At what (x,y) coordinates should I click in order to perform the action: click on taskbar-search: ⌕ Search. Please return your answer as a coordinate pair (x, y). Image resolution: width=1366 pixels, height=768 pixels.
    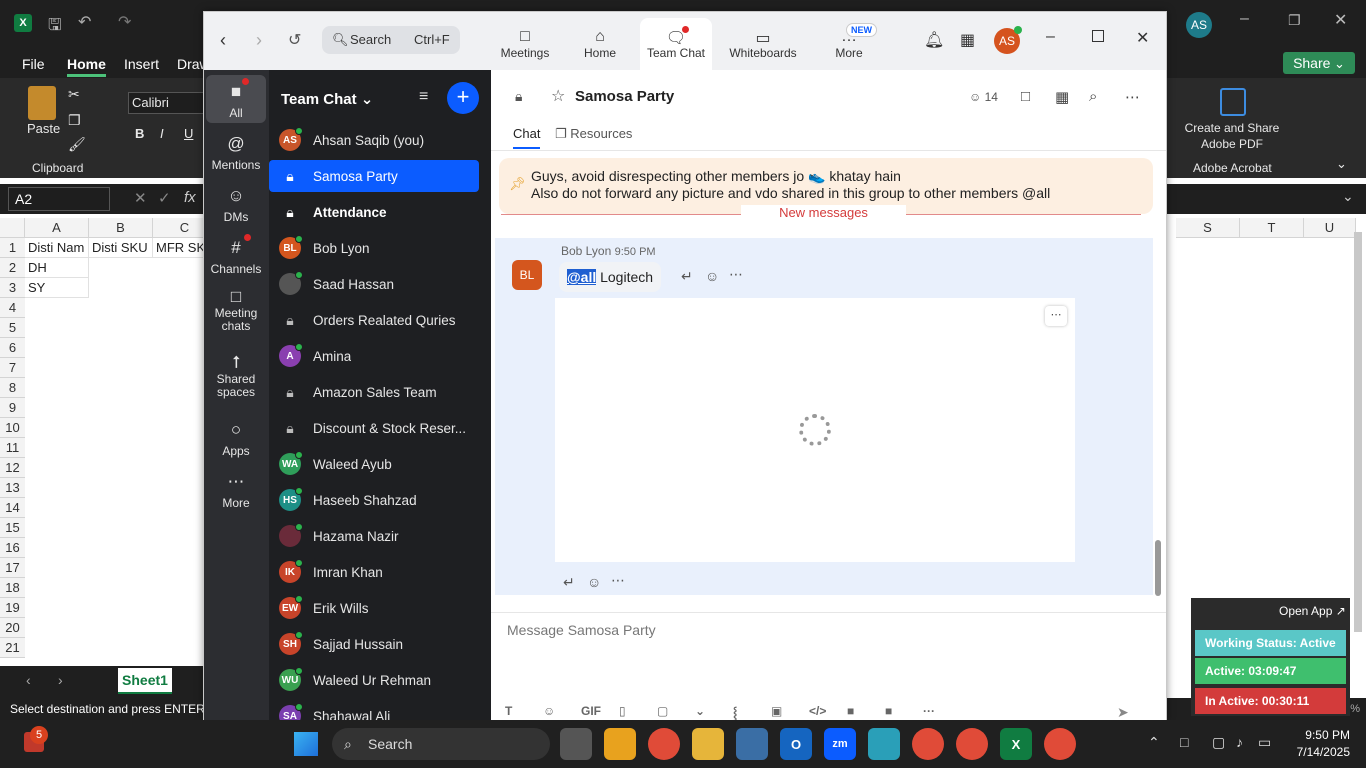
    Looking at the image, I should click on (441, 744).